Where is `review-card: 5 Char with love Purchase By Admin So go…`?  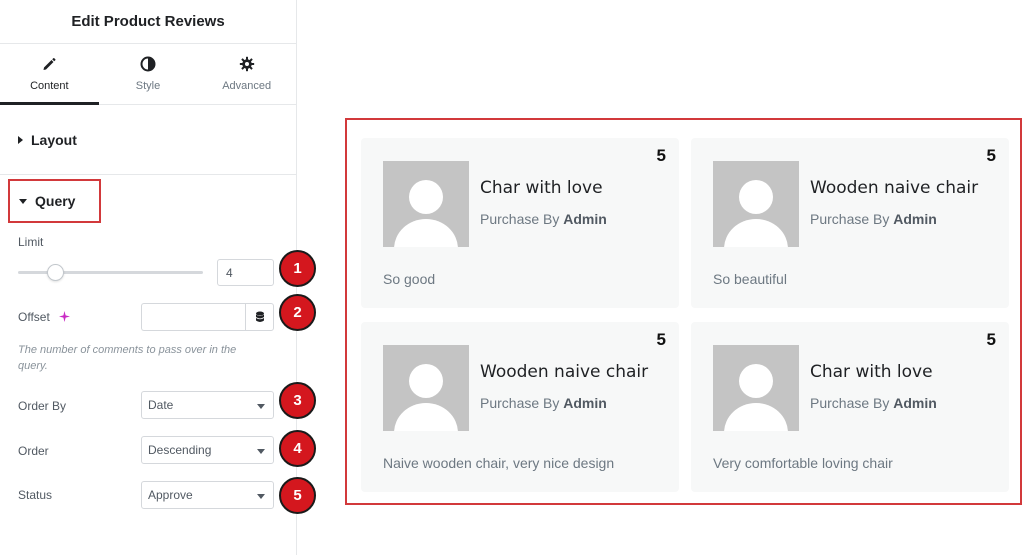
review-card: 5 Char with love Purchase By Admin So go… is located at coordinates (520, 223).